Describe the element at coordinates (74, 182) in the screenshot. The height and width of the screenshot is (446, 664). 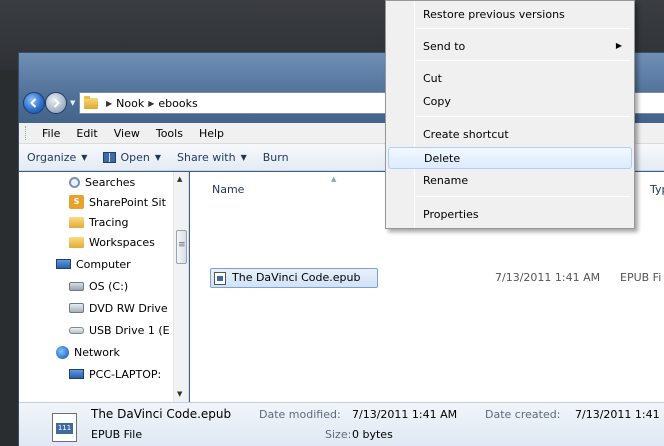
I see `search-folder-icon` at that location.